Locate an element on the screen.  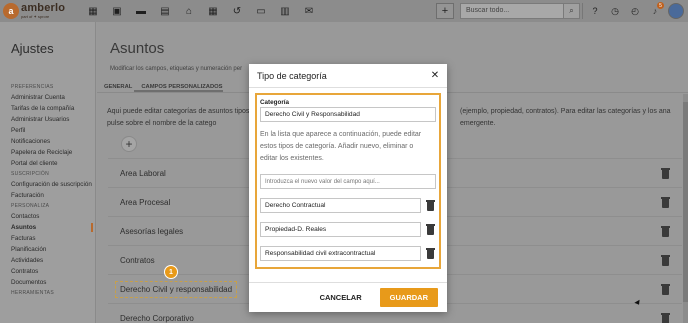
bell-icon: ♪ 5 is located at coordinates (655, 10).